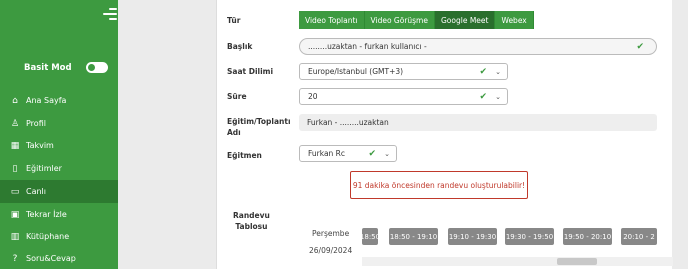 The image size is (688, 269). Describe the element at coordinates (251, 221) in the screenshot. I see `schedule-label: Randevu Tablosu` at that location.